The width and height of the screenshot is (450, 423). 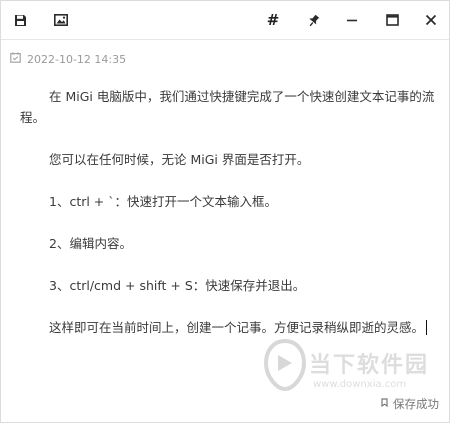 I want to click on floppy-disk-icon, so click(x=20, y=20).